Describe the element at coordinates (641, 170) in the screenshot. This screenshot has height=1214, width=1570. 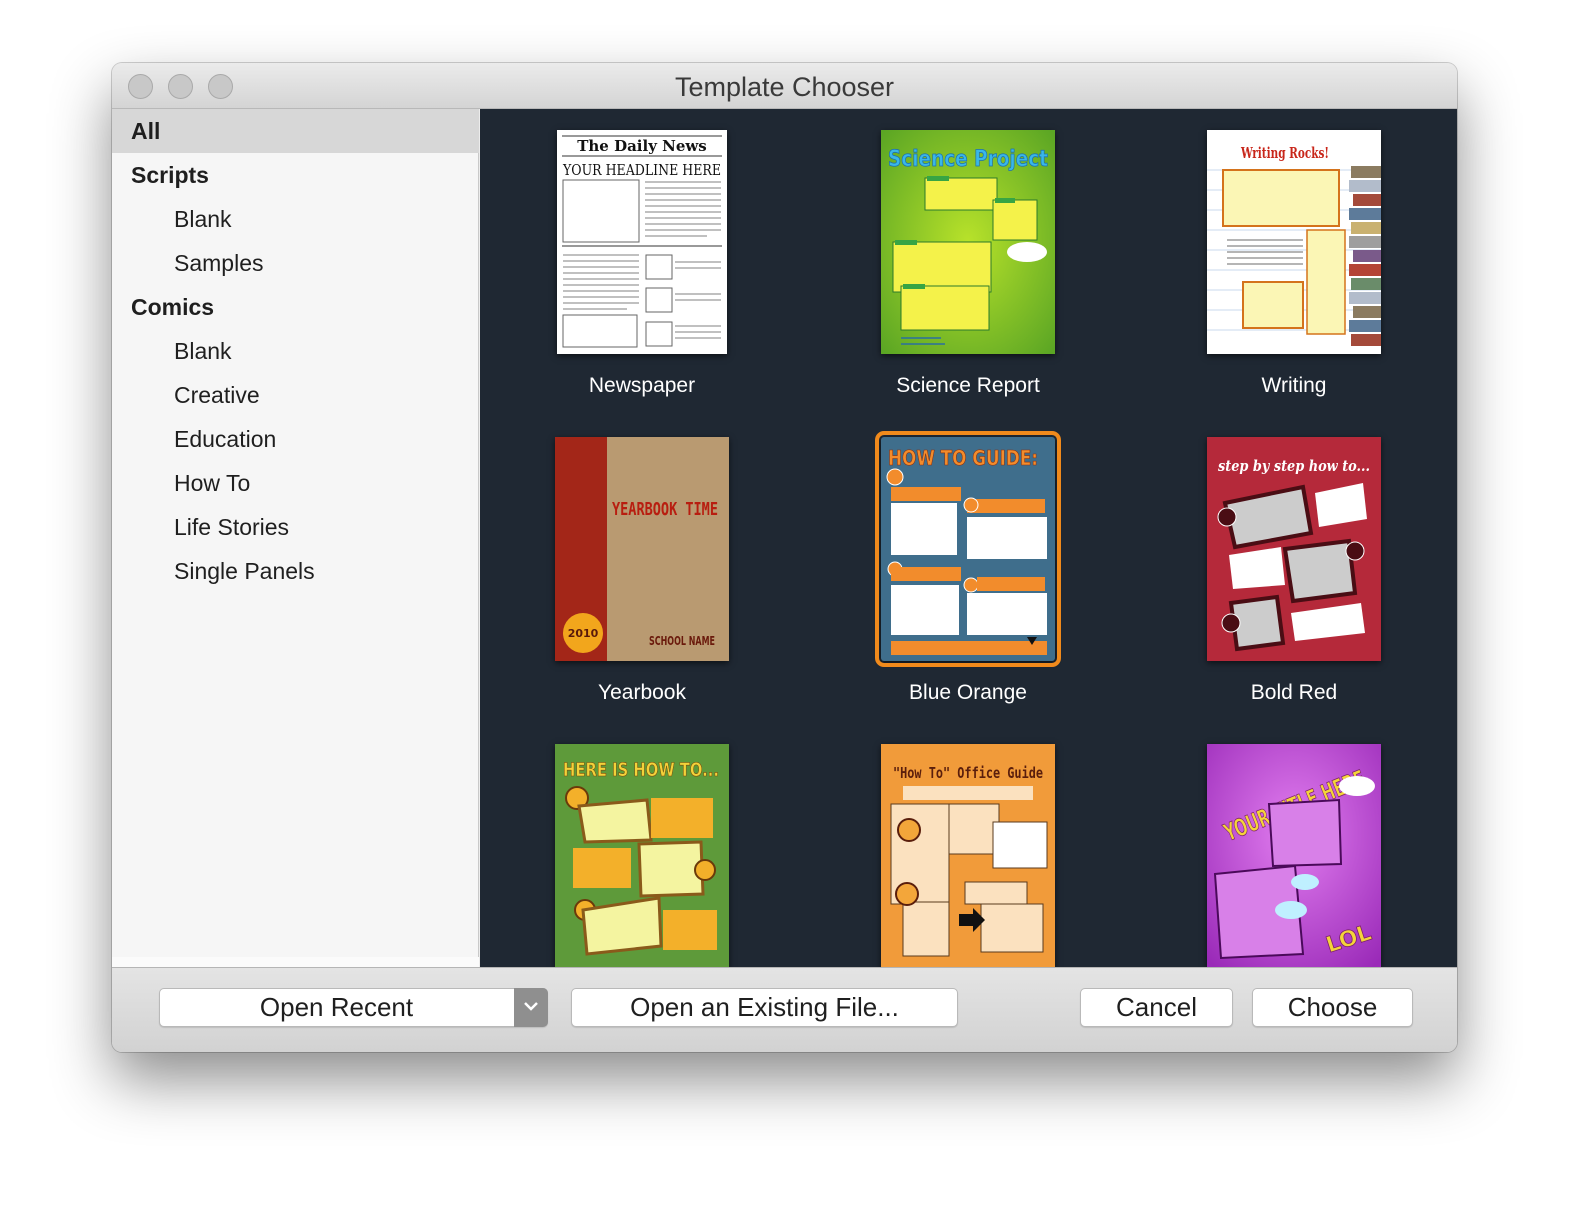
I see `newspaper-art-headline: YOUR HEADLINE HERE` at that location.